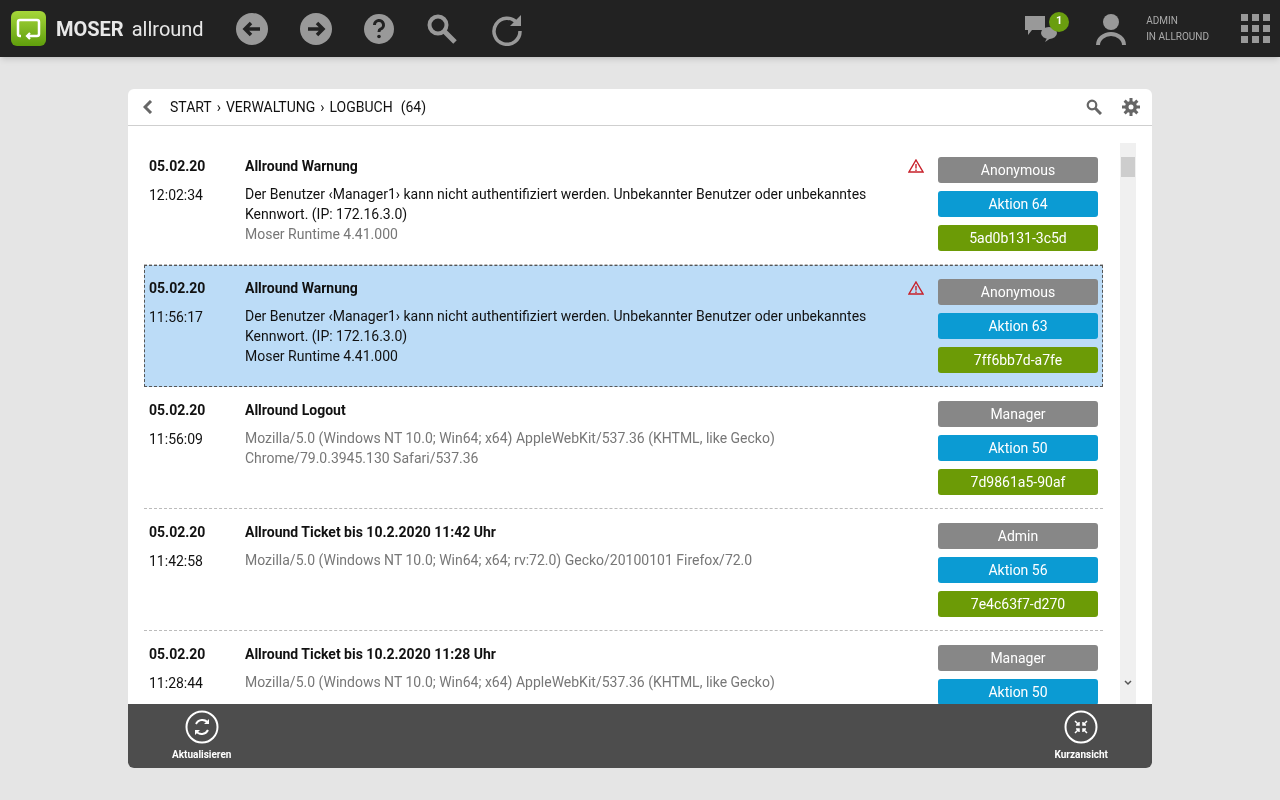 The height and width of the screenshot is (800, 1280). I want to click on user-avatar-icon, so click(1111, 28).